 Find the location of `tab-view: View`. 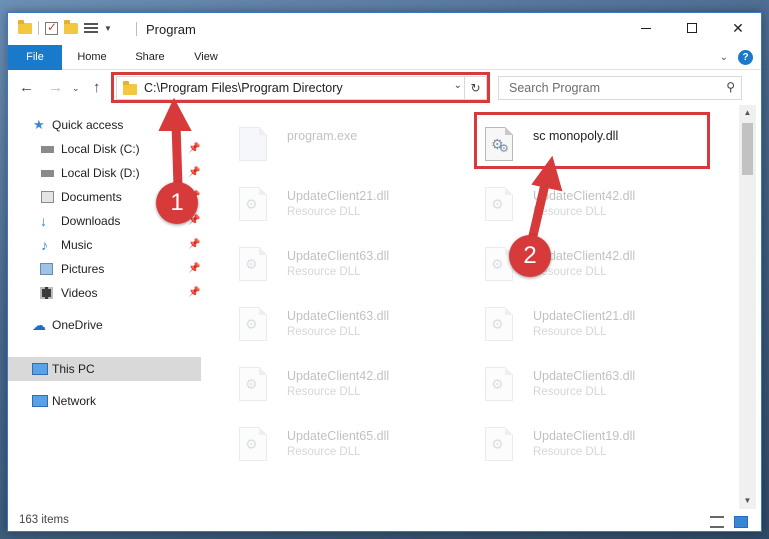

tab-view: View is located at coordinates (206, 57).